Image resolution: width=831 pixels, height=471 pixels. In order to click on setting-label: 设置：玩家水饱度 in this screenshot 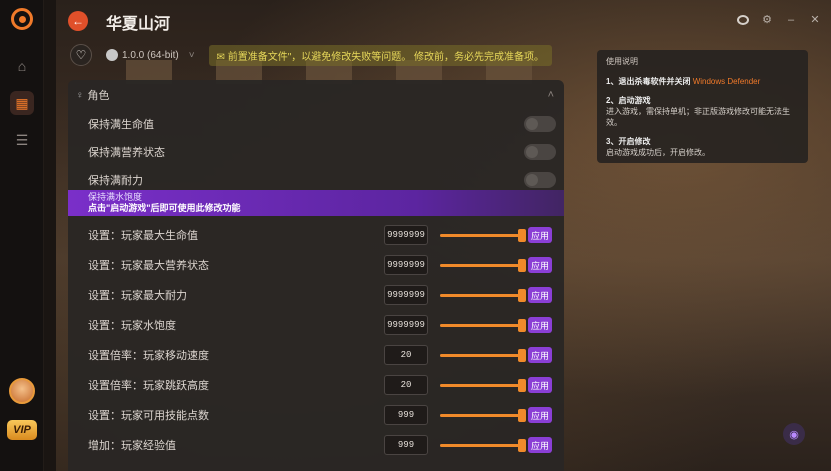, I will do `click(132, 326)`.